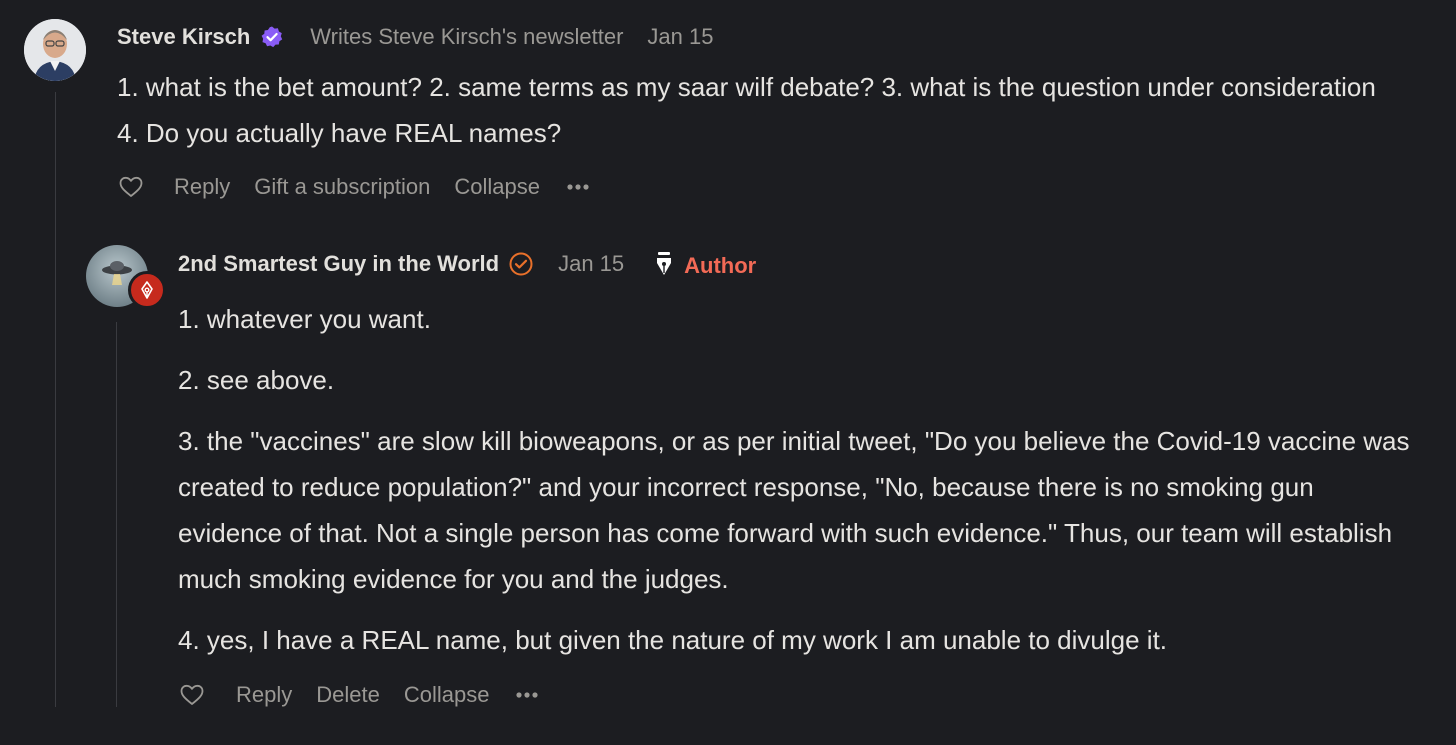 This screenshot has width=1456, height=745. I want to click on avatar-steve-kirsch, so click(55, 50).